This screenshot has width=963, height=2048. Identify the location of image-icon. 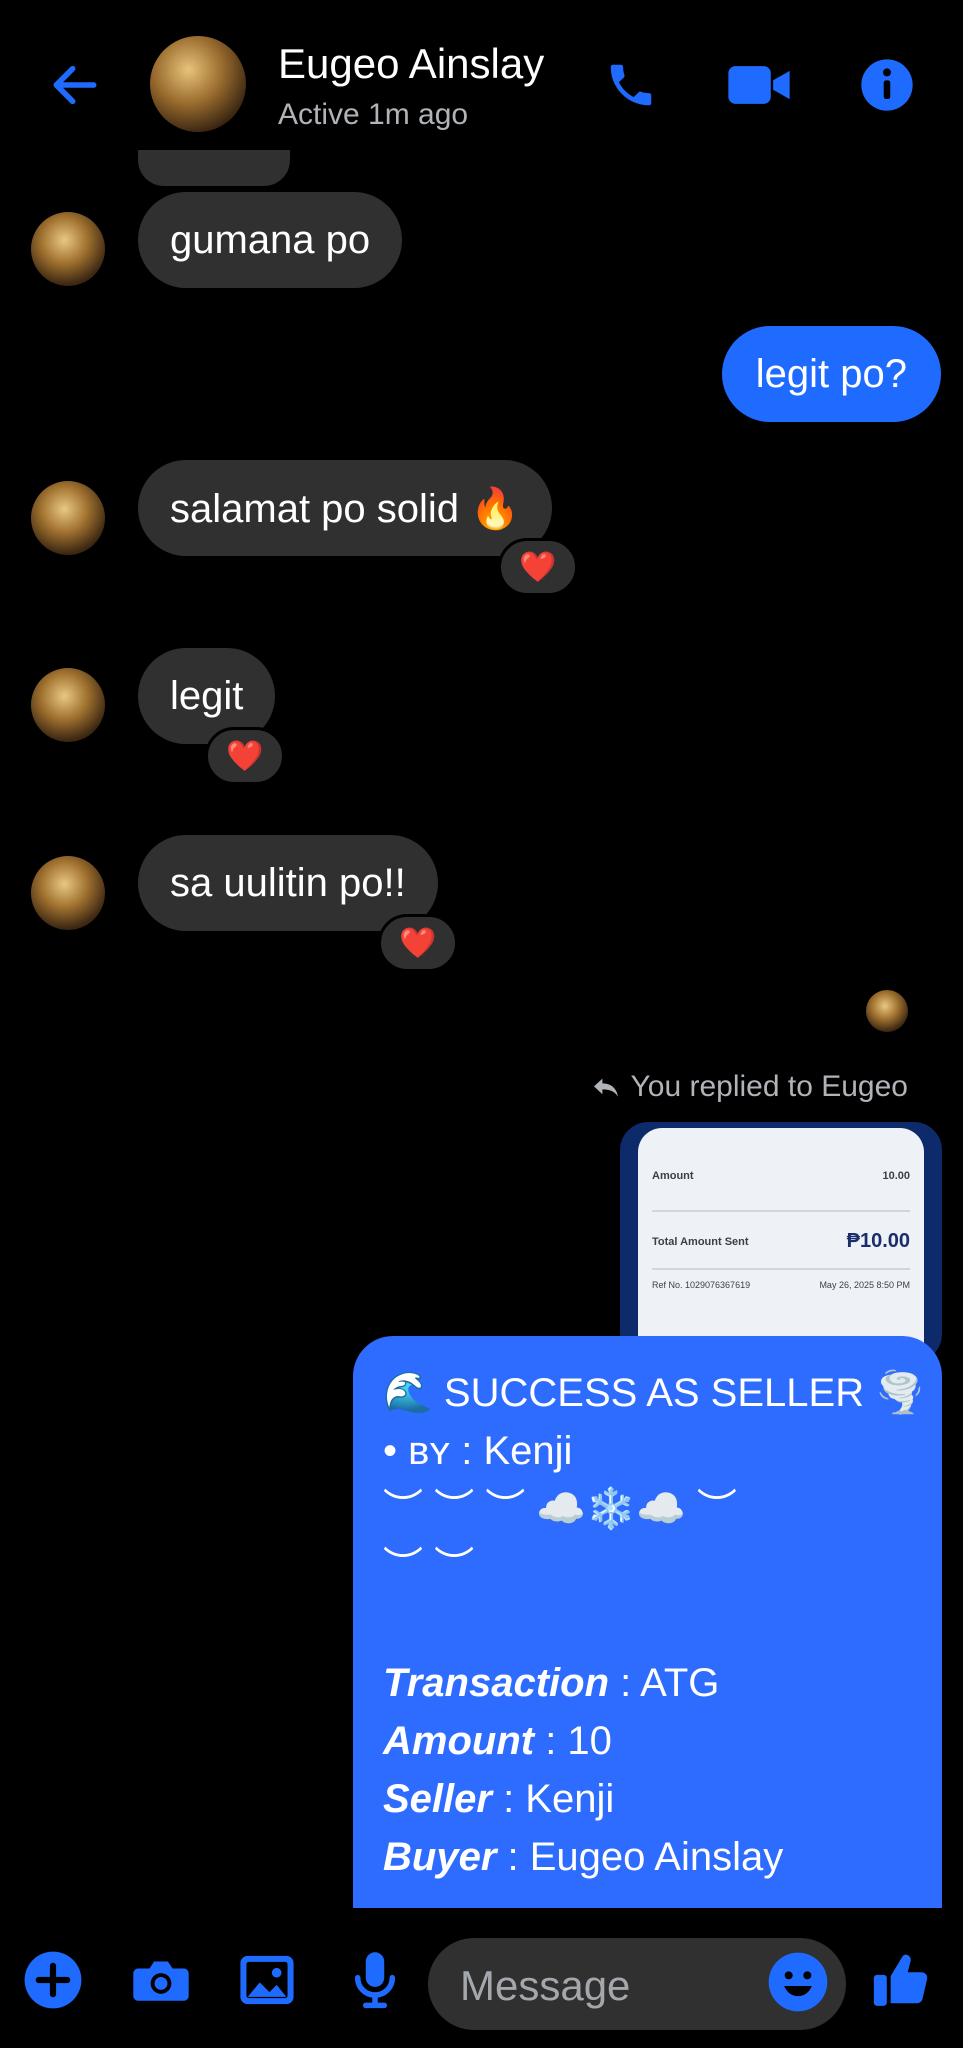
(267, 1980).